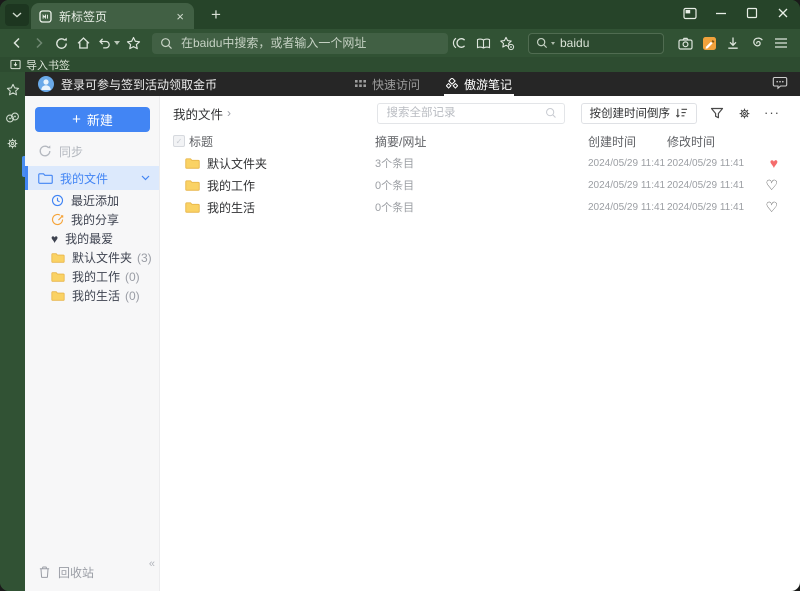 This screenshot has height=591, width=800. Describe the element at coordinates (733, 43) in the screenshot. I see `download-icon` at that location.